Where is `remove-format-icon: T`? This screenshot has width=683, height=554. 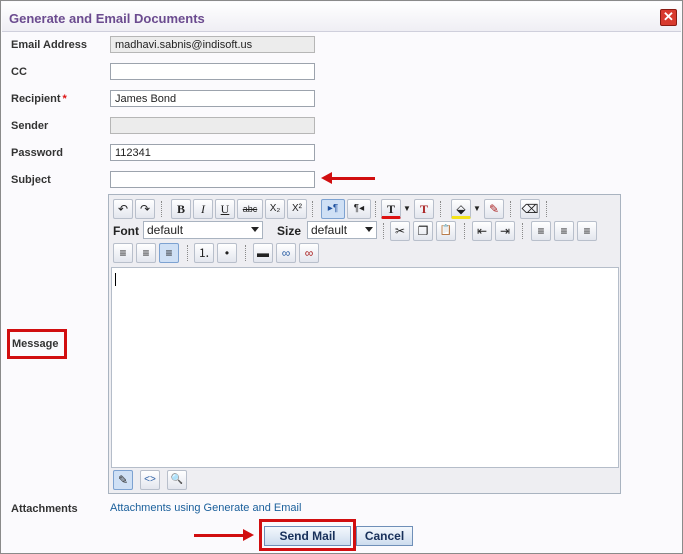 remove-format-icon: T is located at coordinates (424, 209).